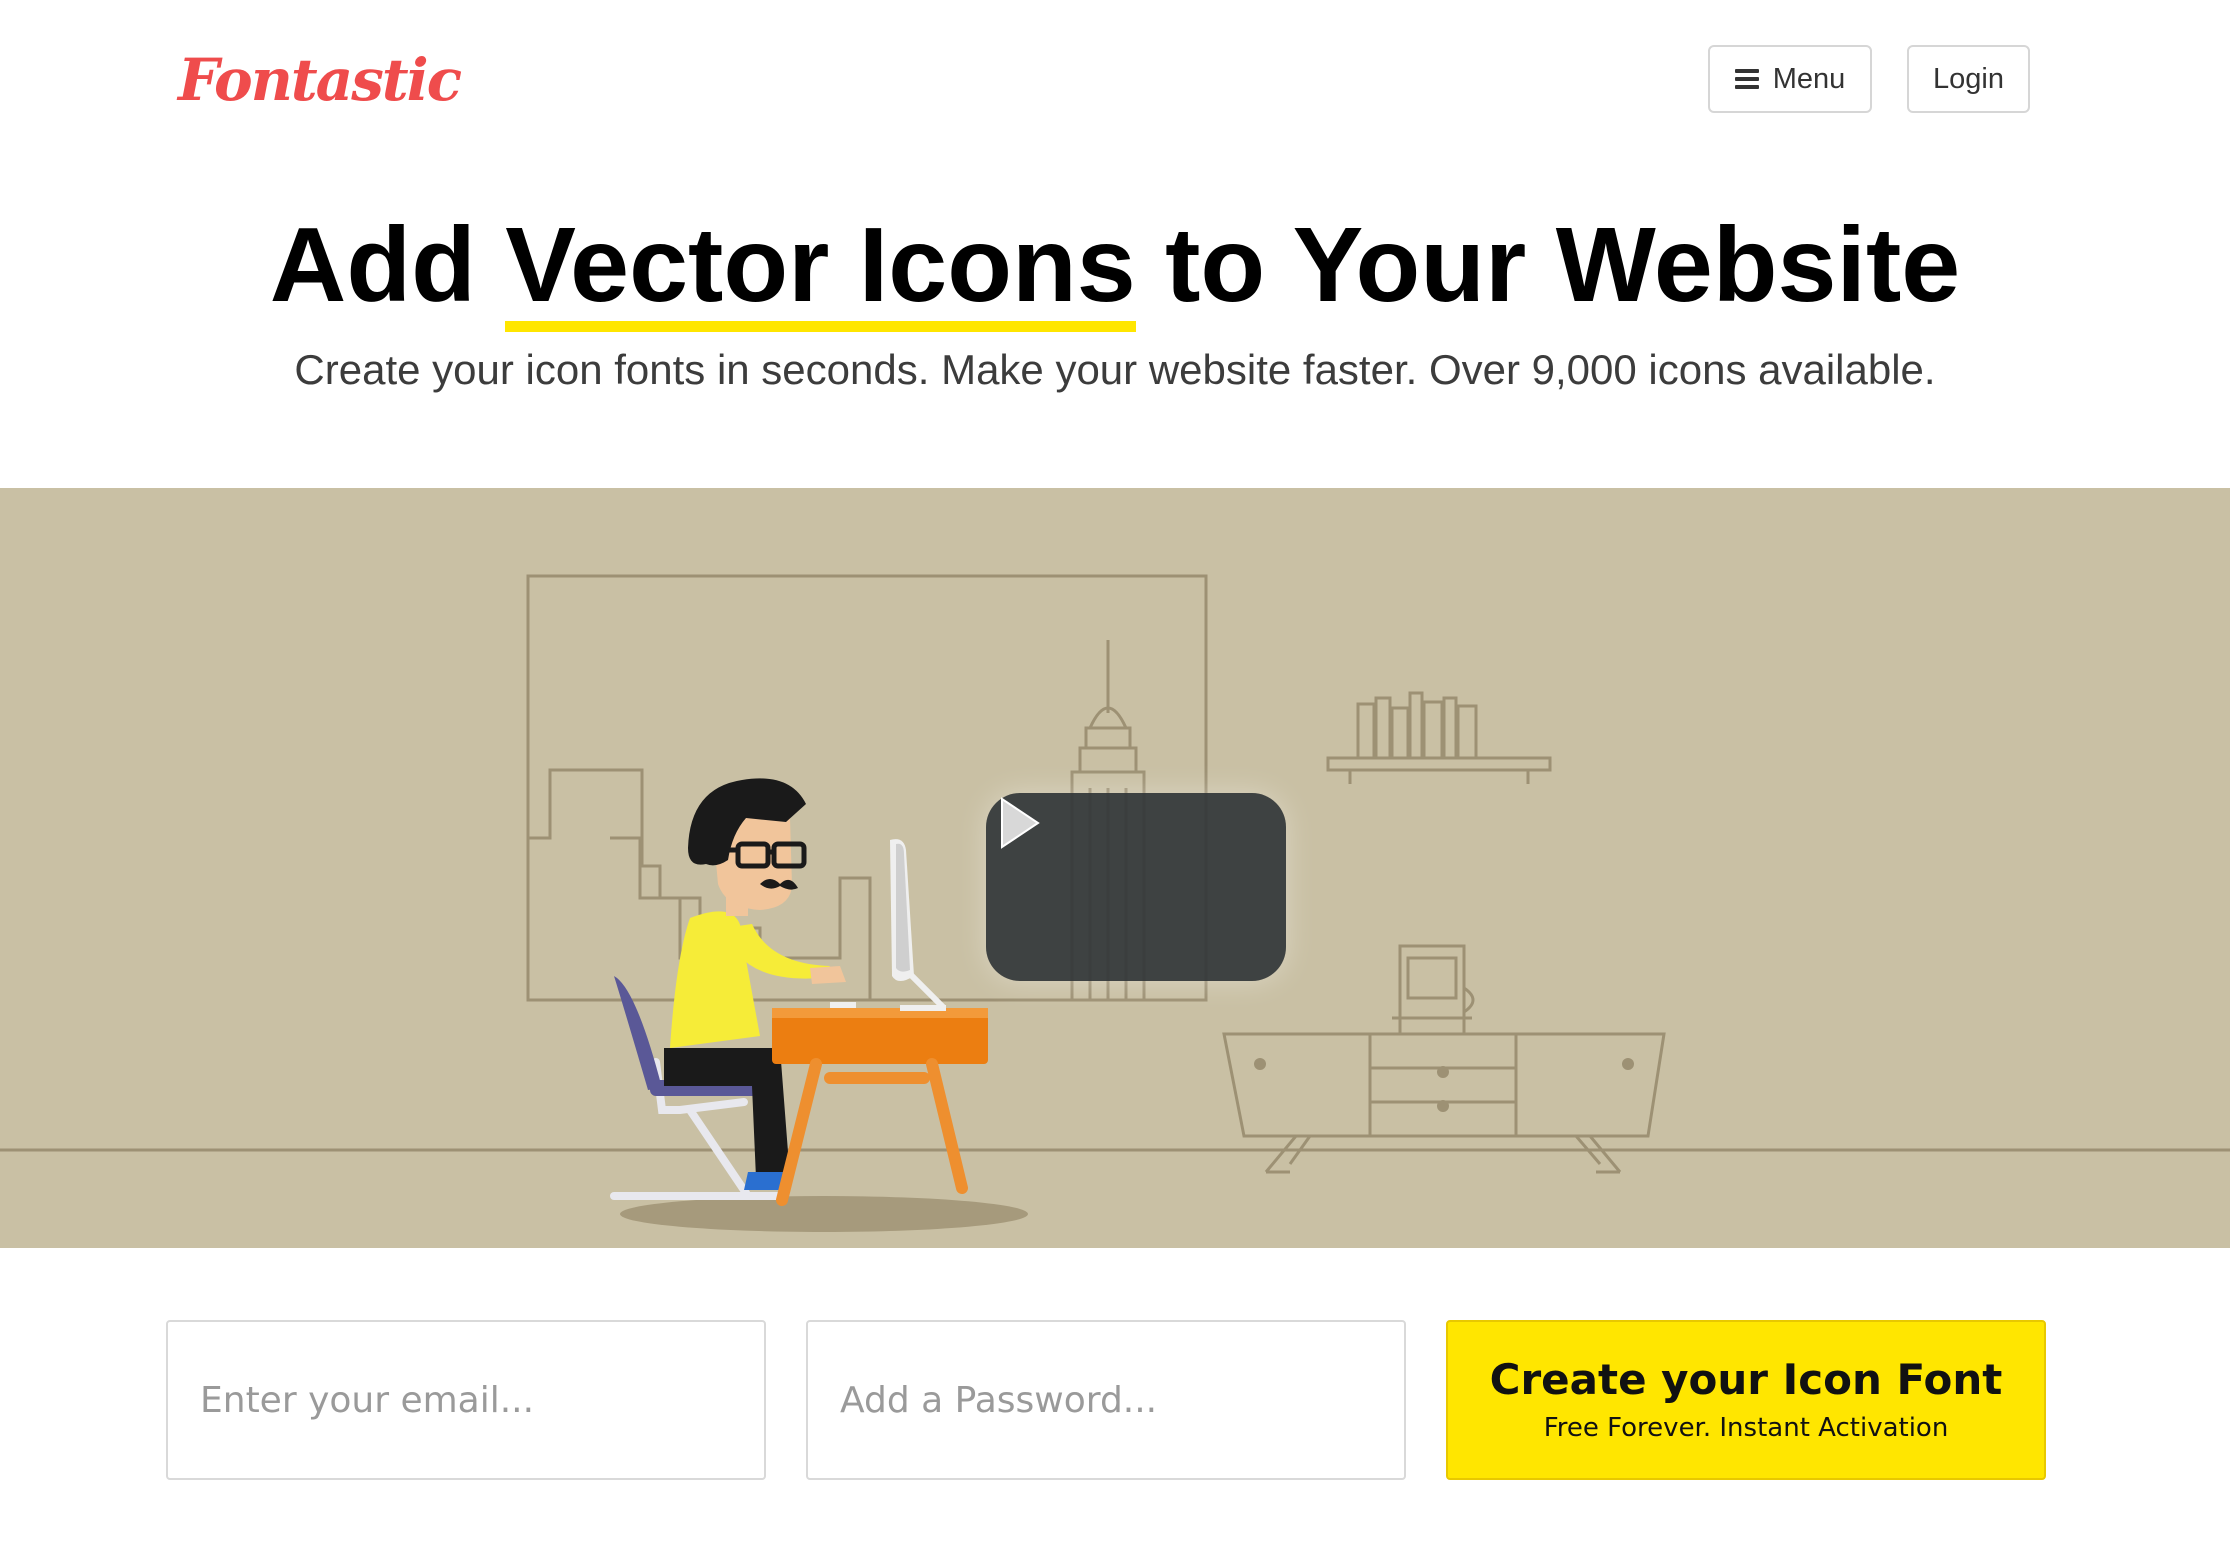 This screenshot has height=1552, width=2230. I want to click on page-title: Add Vector Icons to Your Website, so click(1115, 266).